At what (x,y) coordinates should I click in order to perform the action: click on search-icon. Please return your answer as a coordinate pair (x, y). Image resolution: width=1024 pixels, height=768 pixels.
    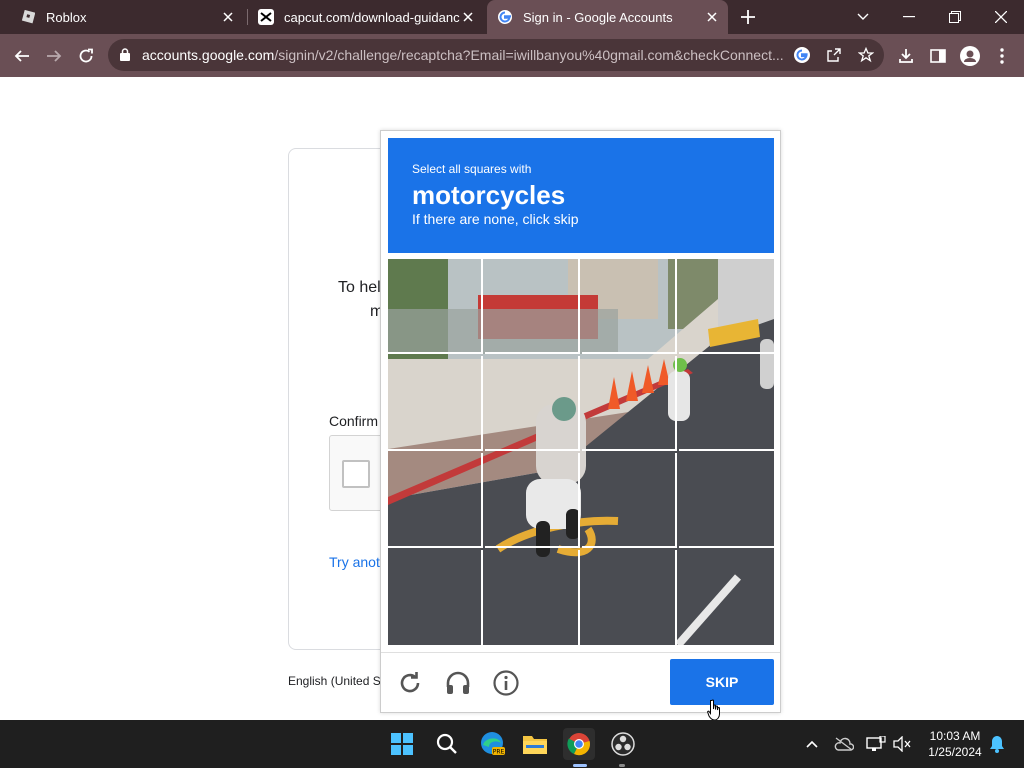
    Looking at the image, I should click on (447, 744).